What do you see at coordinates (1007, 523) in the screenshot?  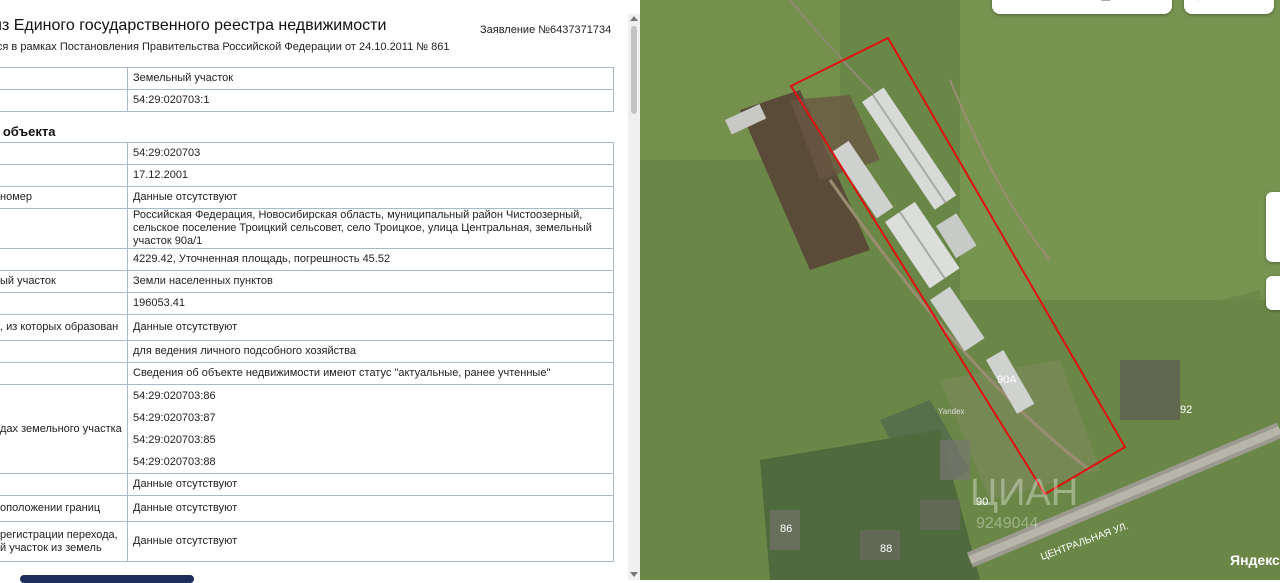 I see `watermark-sub: 9249044` at bounding box center [1007, 523].